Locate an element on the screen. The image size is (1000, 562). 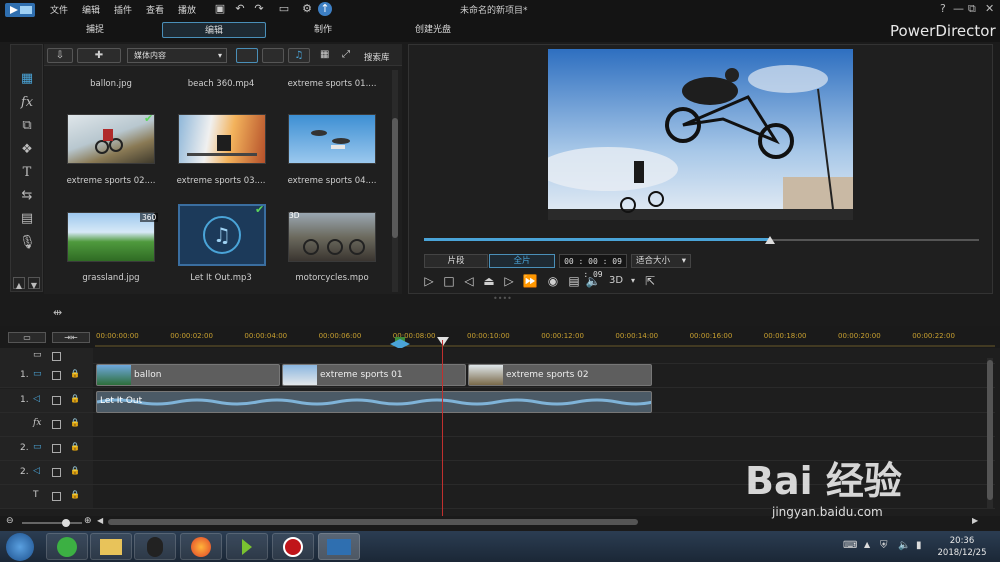
menu-play: 播放 is located at coordinates (187, 9).